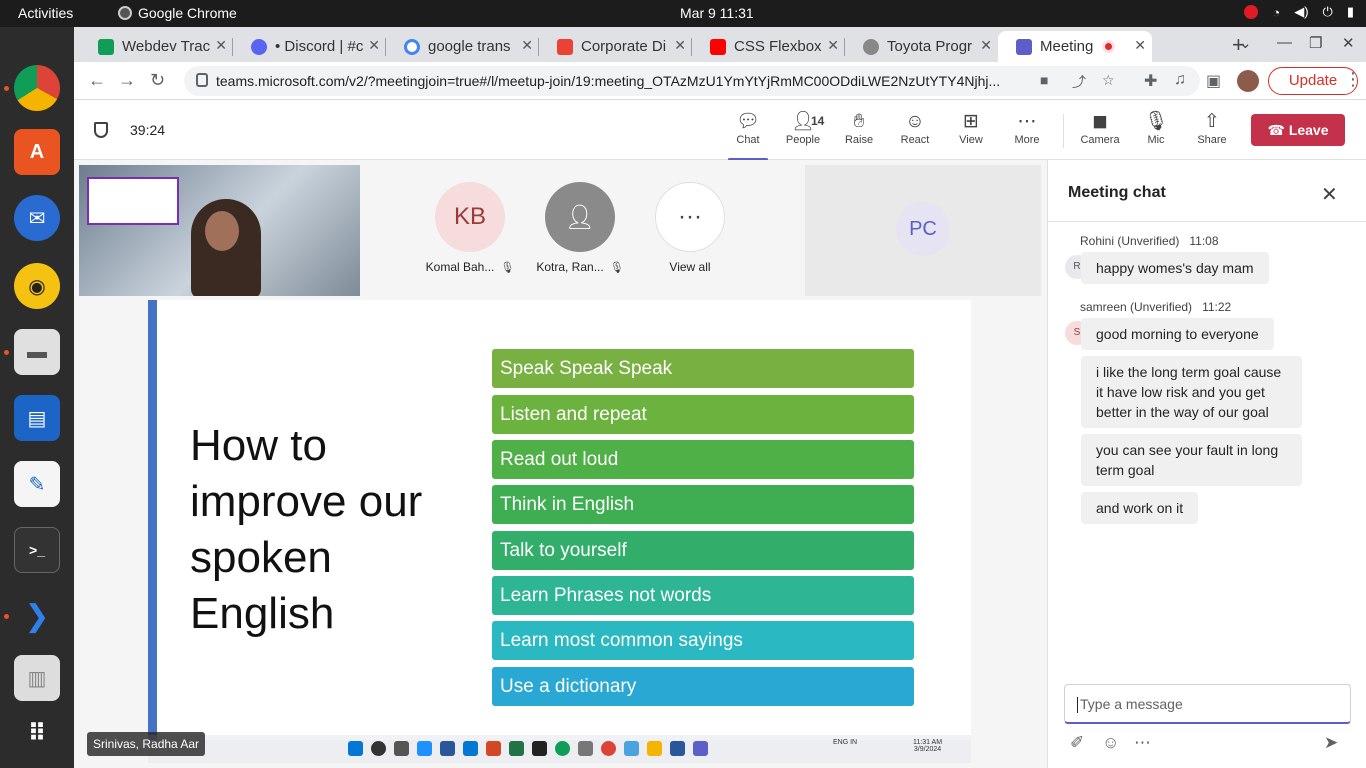  I want to click on taskbar-clock: 11:31 AM 3/9/2024, so click(928, 746).